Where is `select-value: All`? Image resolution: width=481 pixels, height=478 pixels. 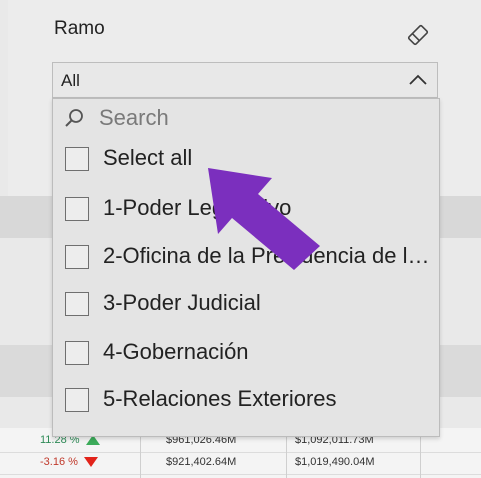
select-value: All is located at coordinates (70, 80).